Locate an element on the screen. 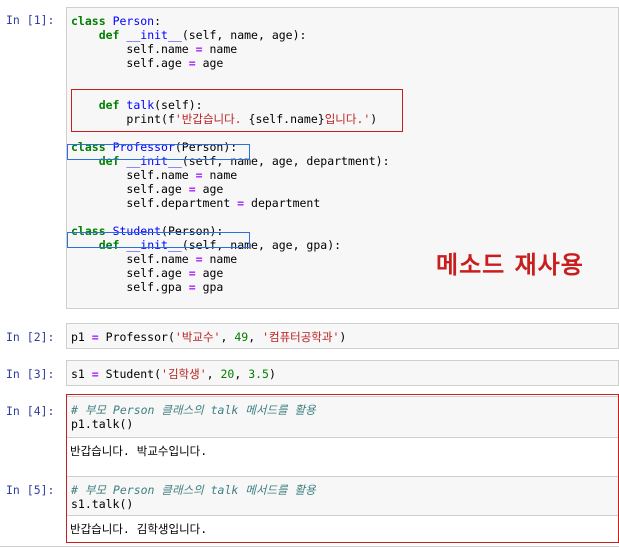 The width and height of the screenshot is (619, 548). code-cell-3: s1 = Student('김학생', 20, 3.5) is located at coordinates (342, 373).